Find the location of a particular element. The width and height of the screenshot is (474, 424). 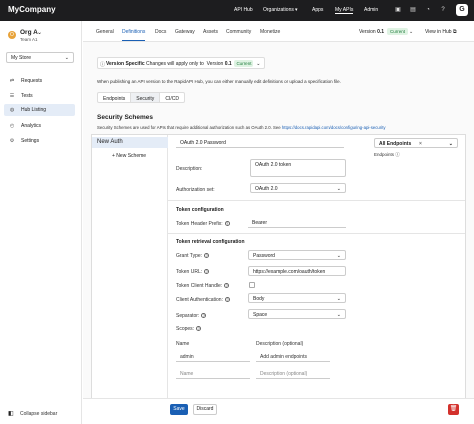

definition-subtabs: Endpoints Security CI/CD is located at coordinates (141, 97).